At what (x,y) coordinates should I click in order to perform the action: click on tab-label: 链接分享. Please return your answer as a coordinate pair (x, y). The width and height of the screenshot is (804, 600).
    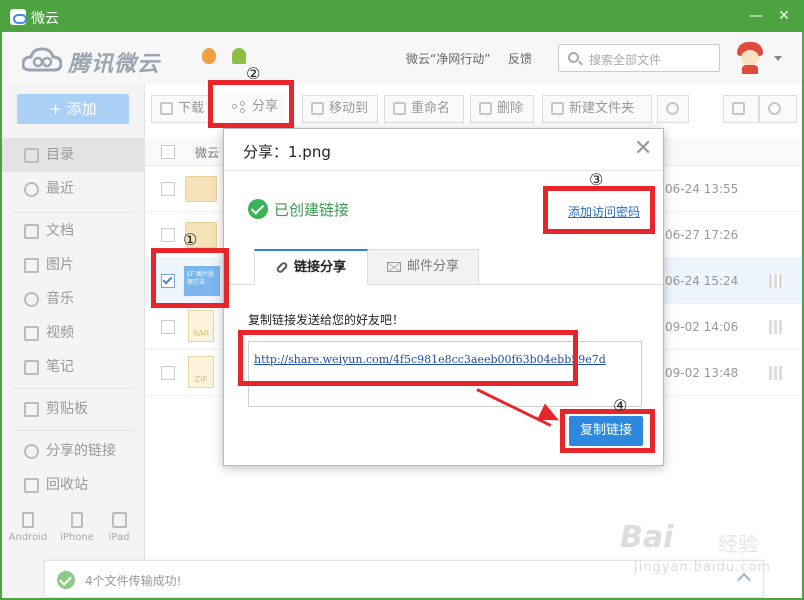
    Looking at the image, I should click on (319, 267).